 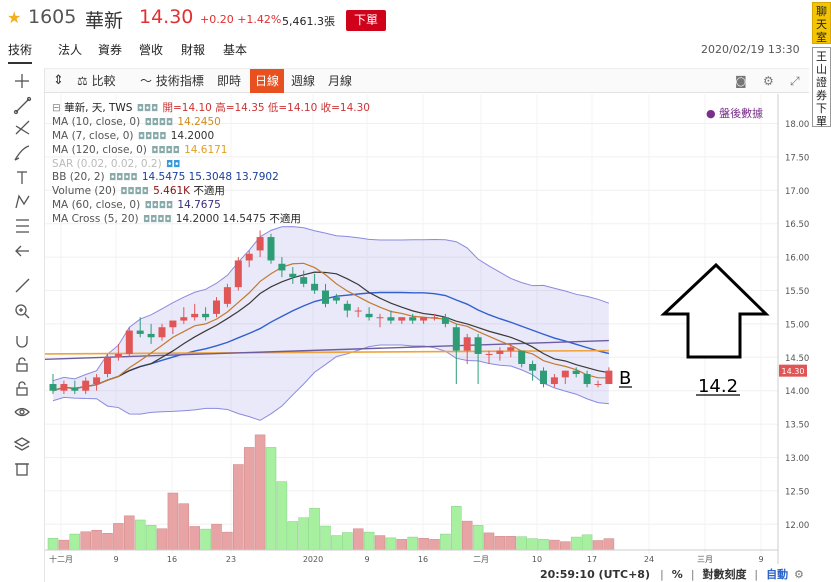 What do you see at coordinates (22, 127) in the screenshot?
I see `fib-icon` at bounding box center [22, 127].